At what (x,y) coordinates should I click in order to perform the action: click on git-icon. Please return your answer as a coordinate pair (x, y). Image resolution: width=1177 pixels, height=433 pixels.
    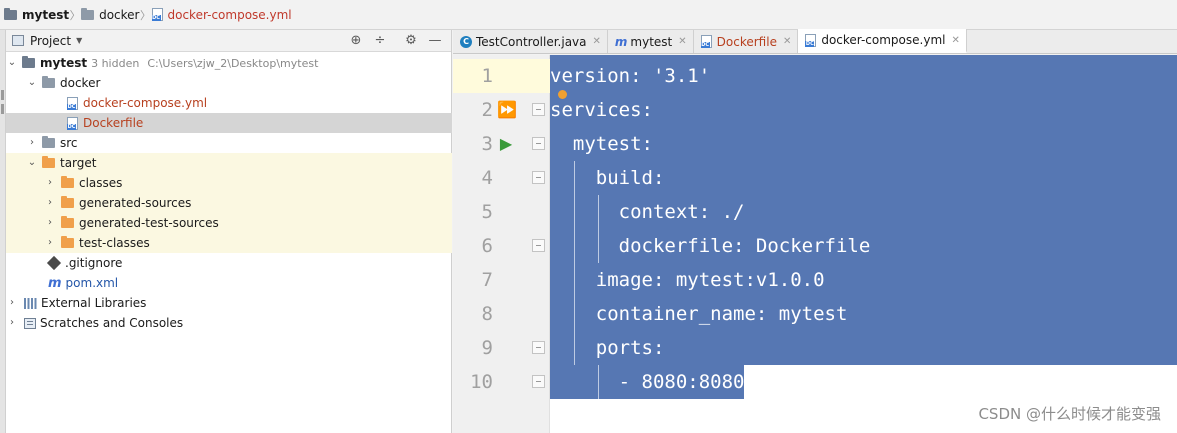
    Looking at the image, I should click on (54, 263).